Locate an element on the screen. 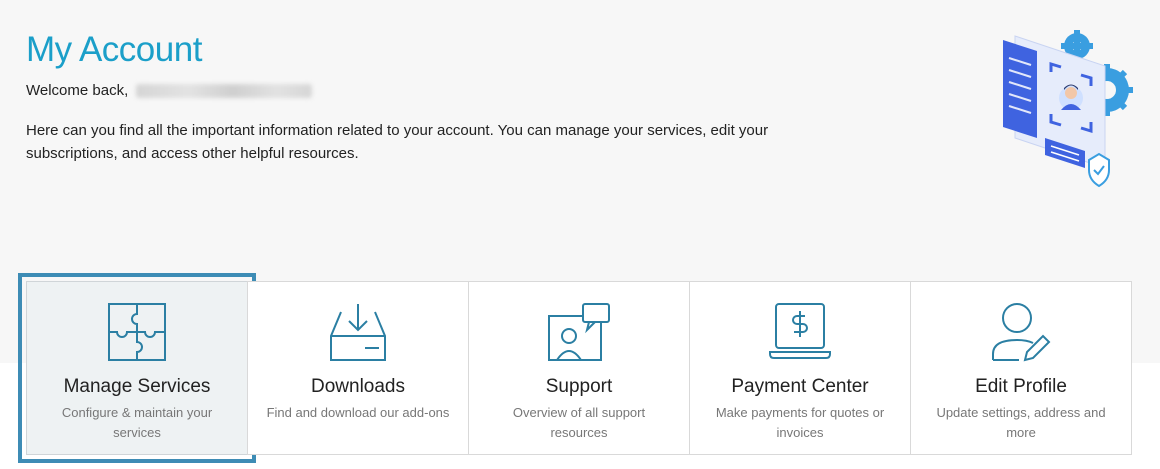 The width and height of the screenshot is (1160, 469). card-description: Overview of all support resources is located at coordinates (579, 422).